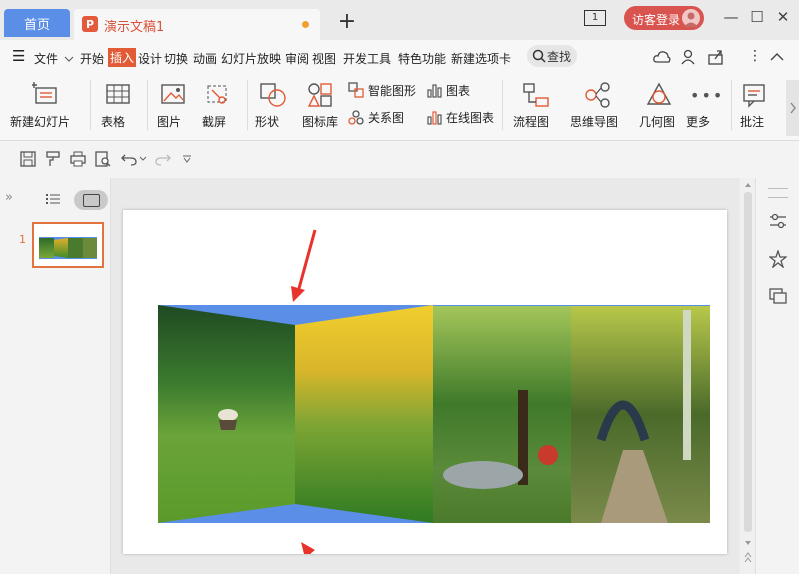  What do you see at coordinates (118, 94) in the screenshot?
I see `table-icon` at bounding box center [118, 94].